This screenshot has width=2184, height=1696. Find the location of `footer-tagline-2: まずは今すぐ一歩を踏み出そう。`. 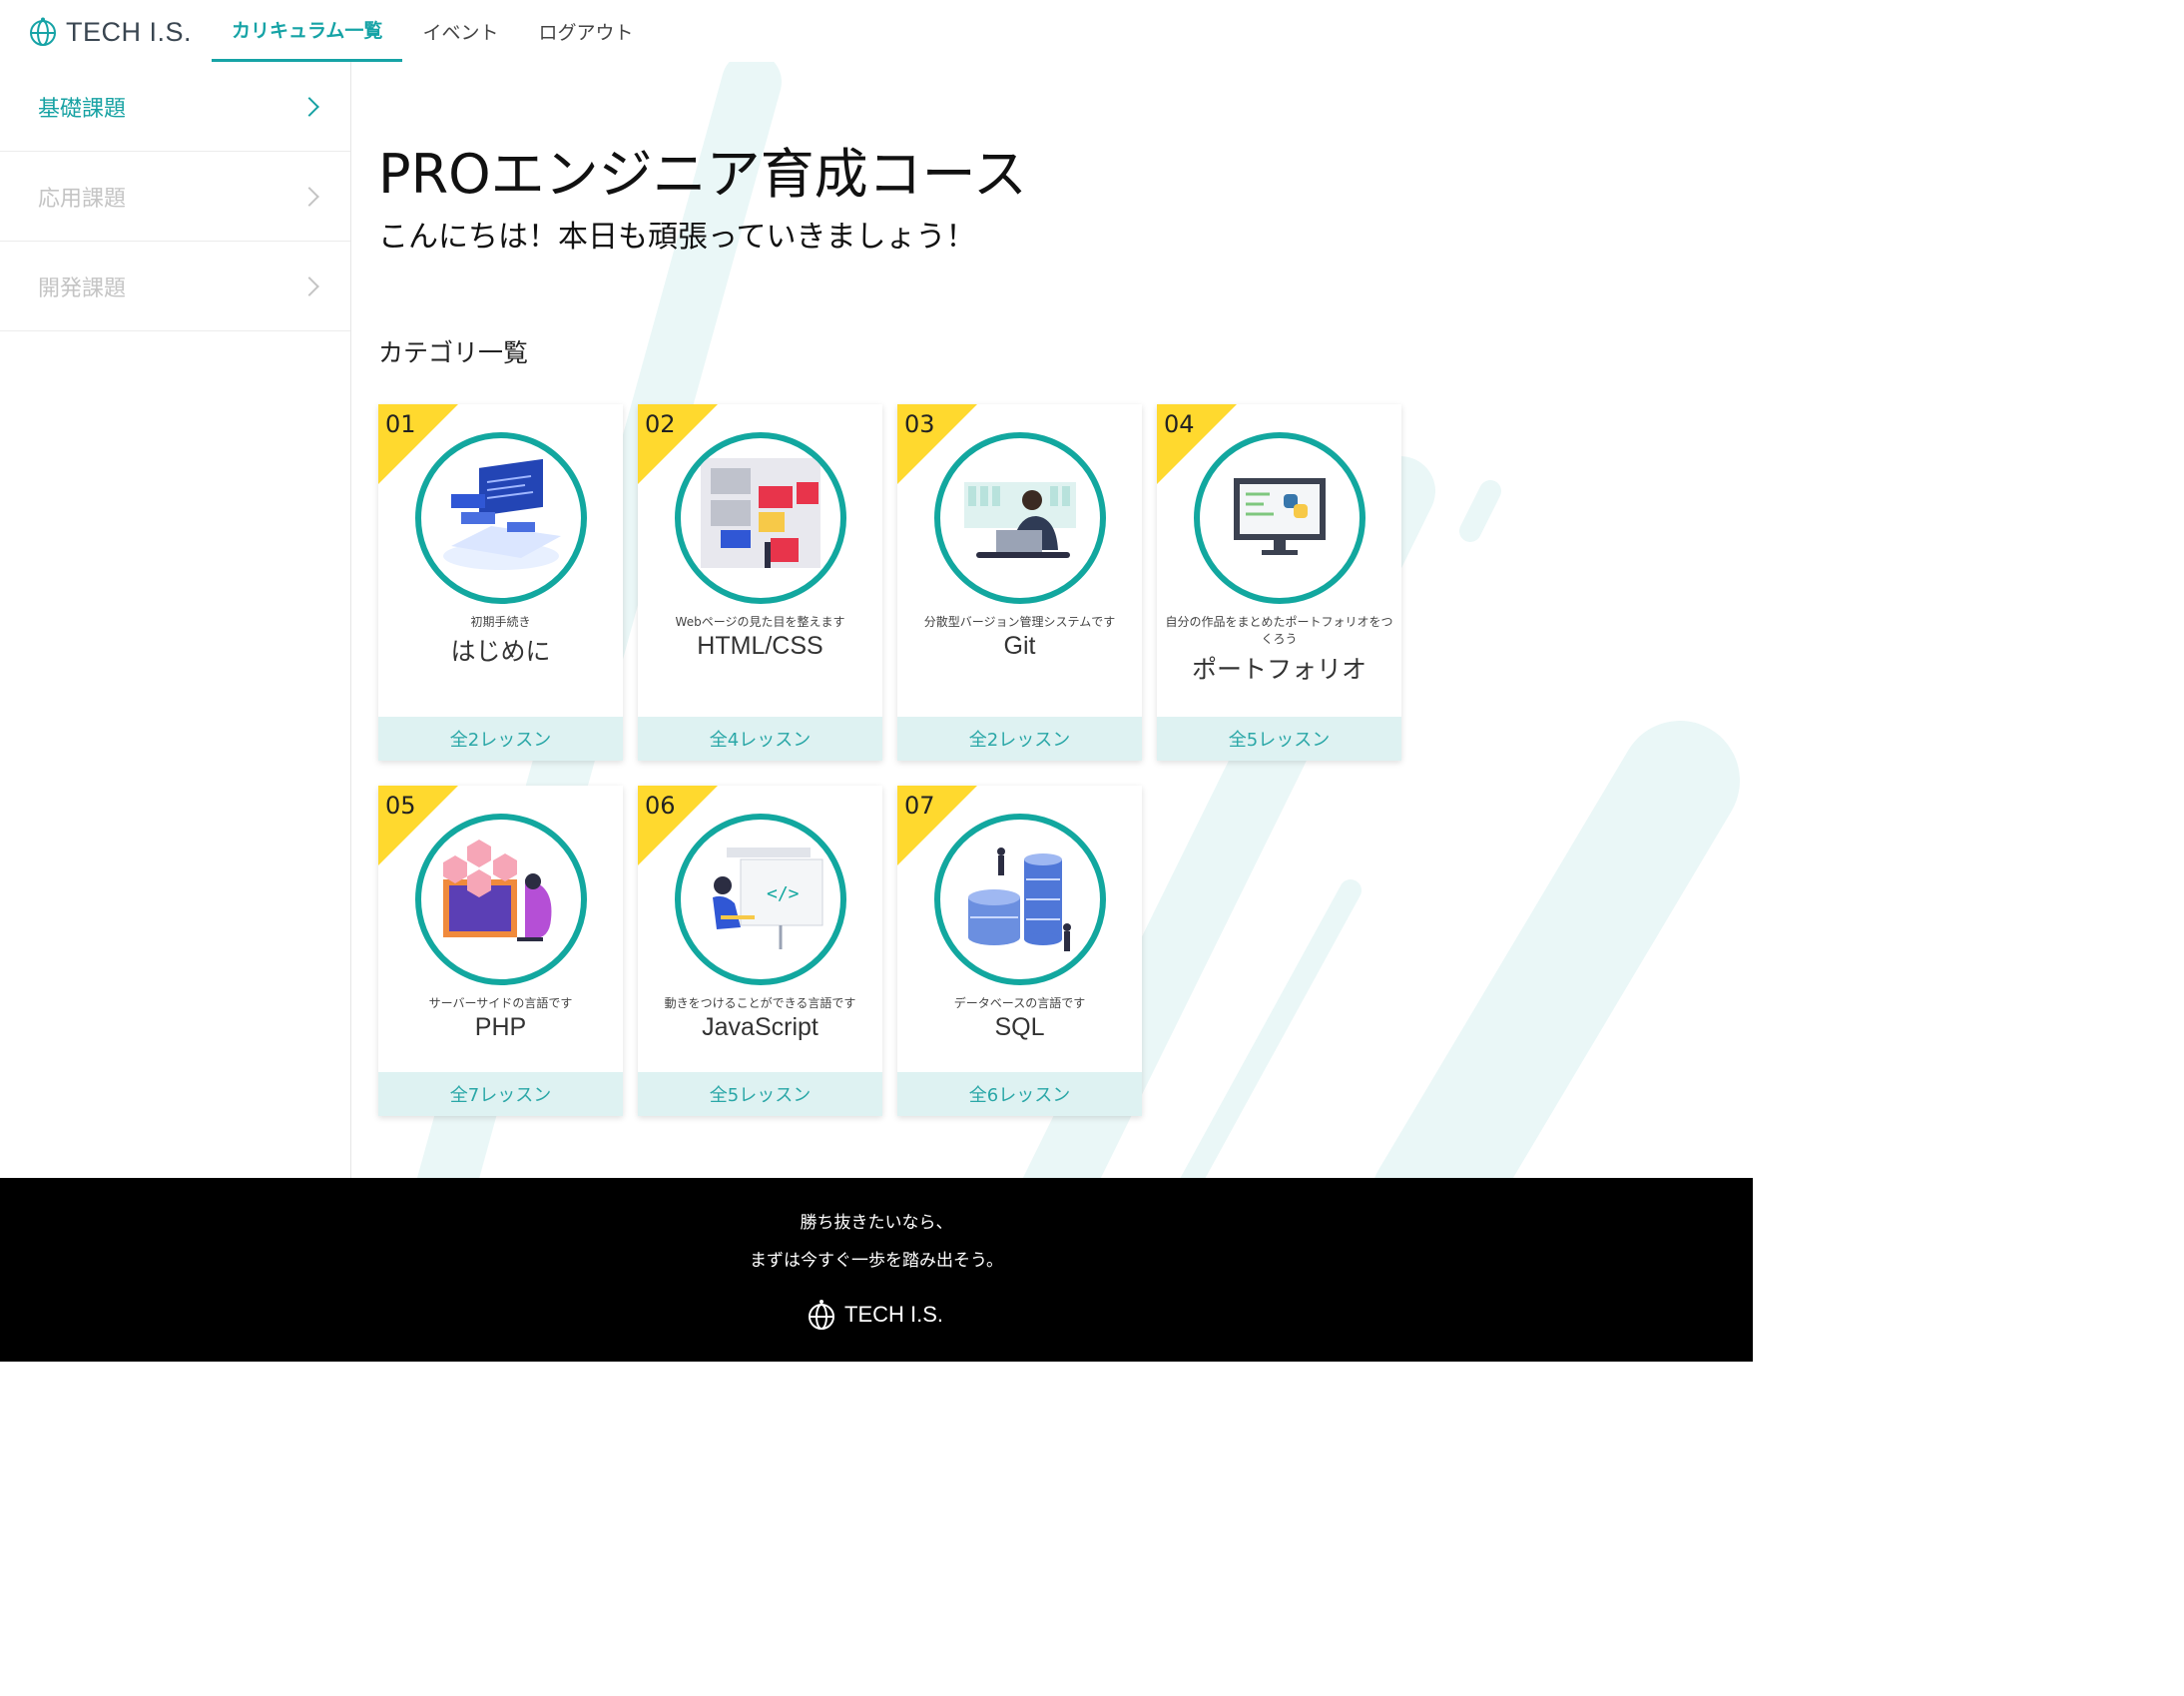

footer-tagline-2: まずは今すぐ一歩を踏み出そう。 is located at coordinates (876, 1261).